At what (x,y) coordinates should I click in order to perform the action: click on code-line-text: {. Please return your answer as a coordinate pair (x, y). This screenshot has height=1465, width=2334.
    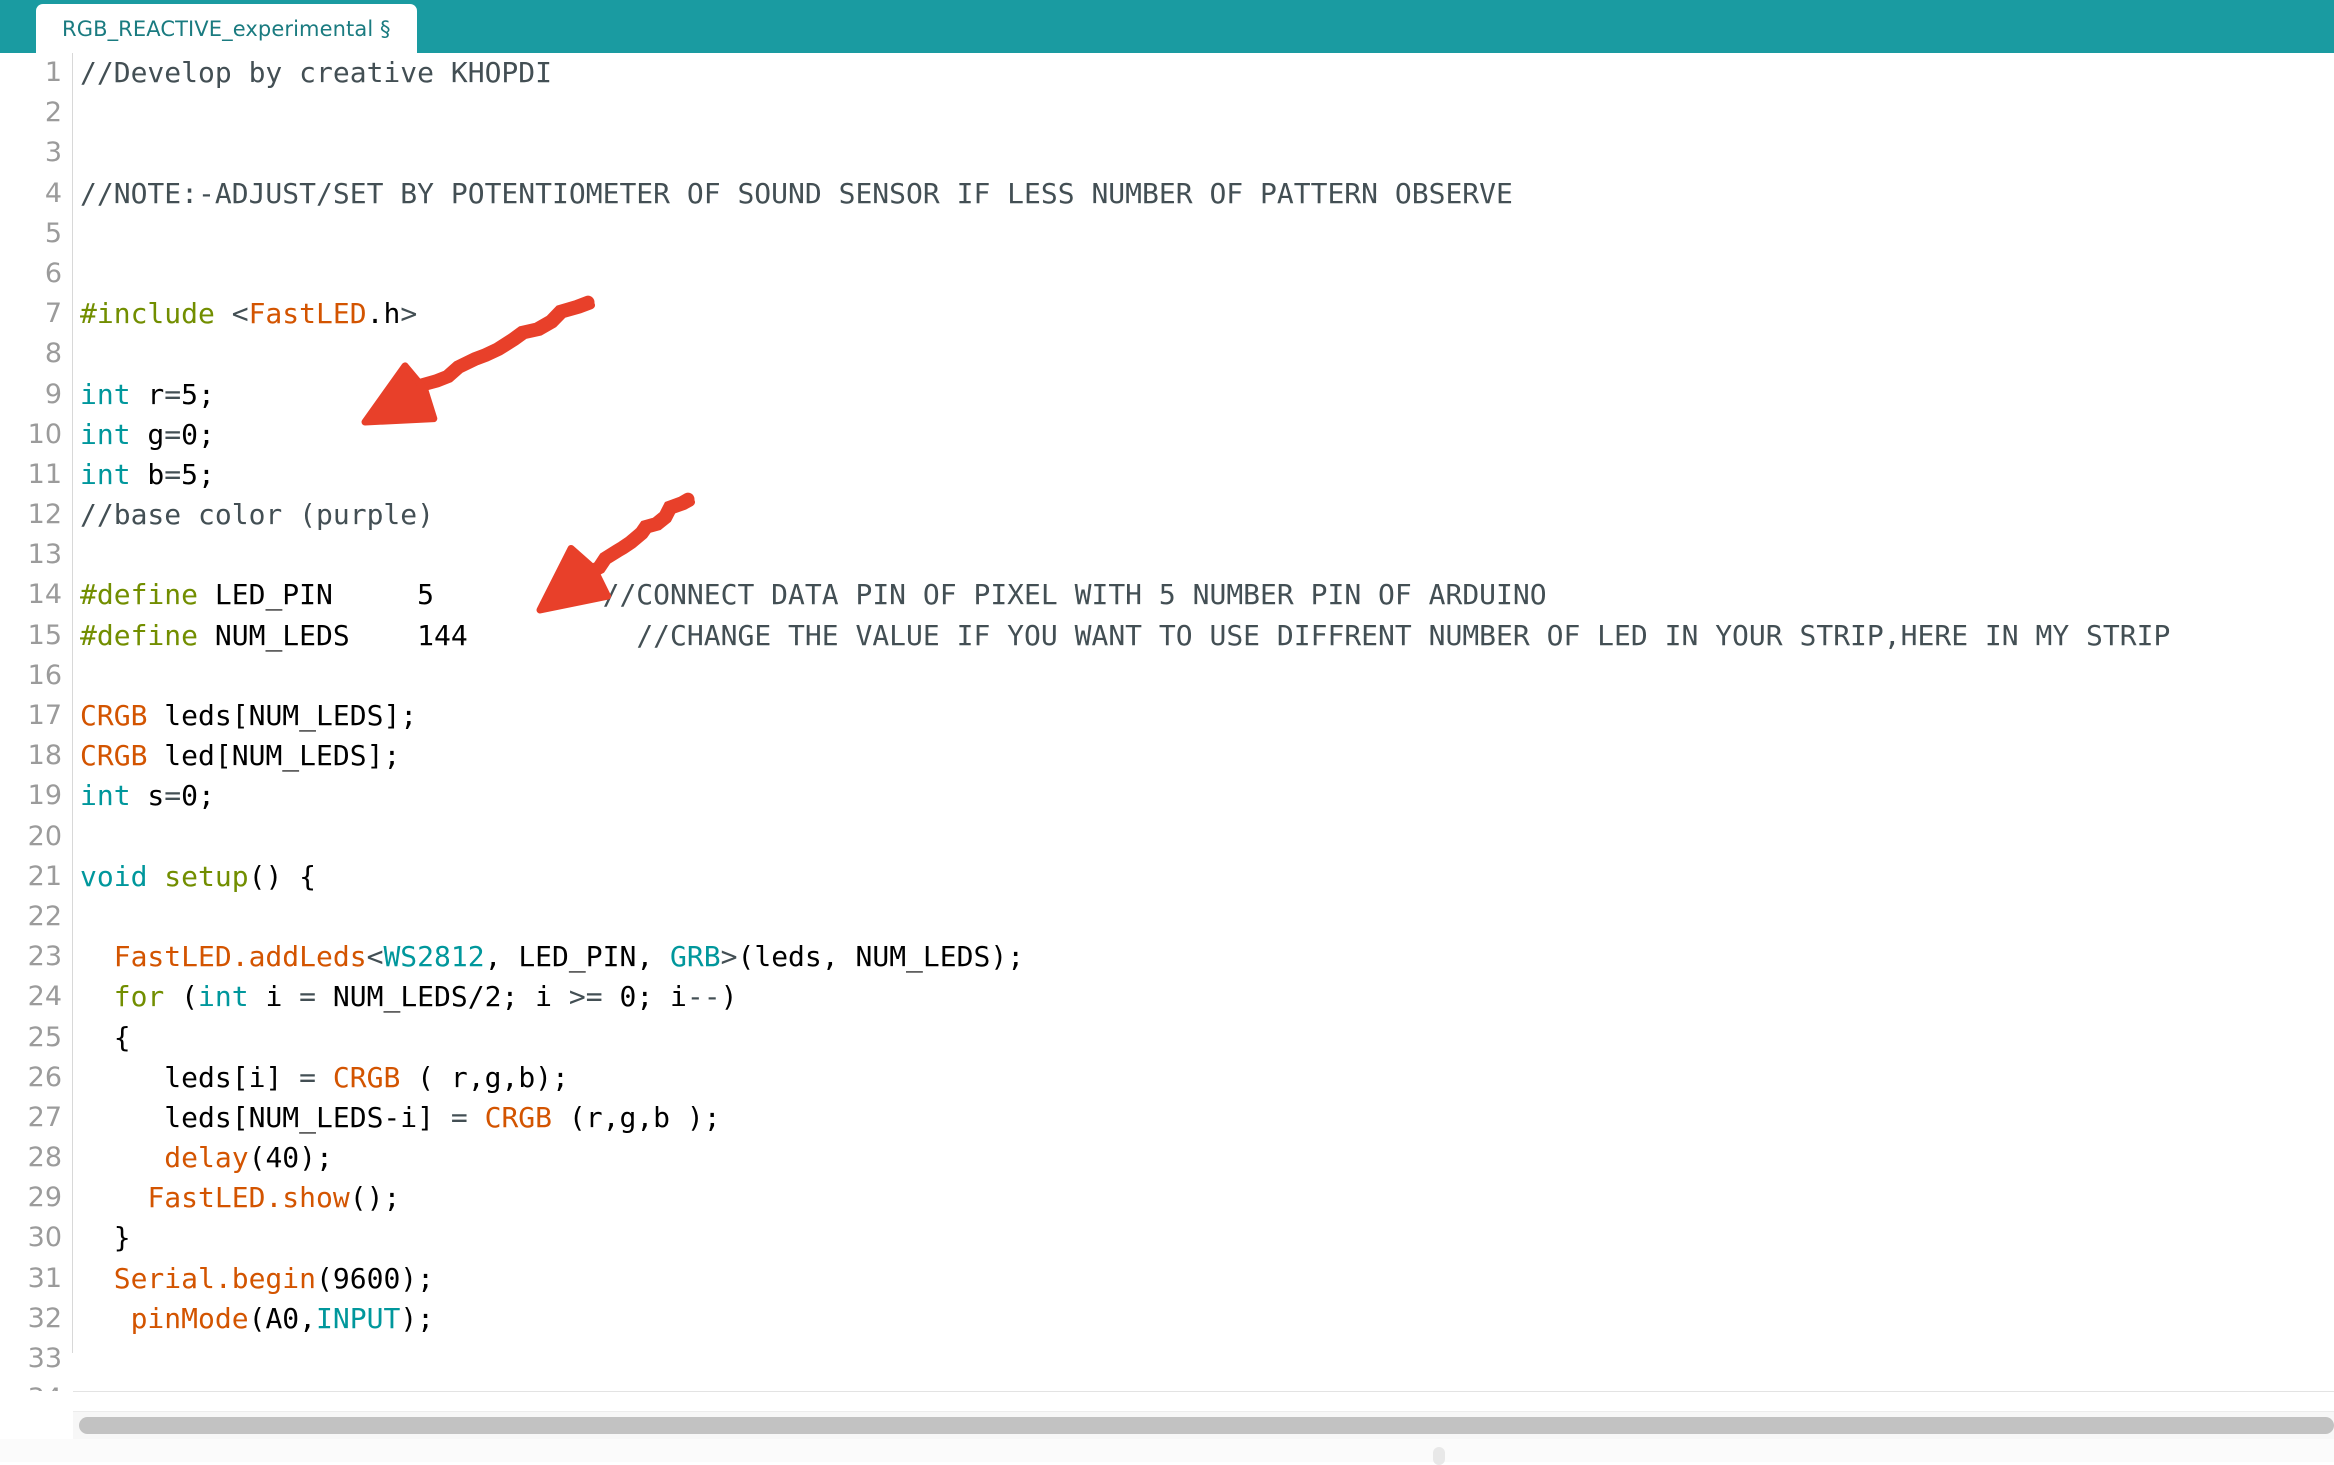
    Looking at the image, I should click on (105, 1038).